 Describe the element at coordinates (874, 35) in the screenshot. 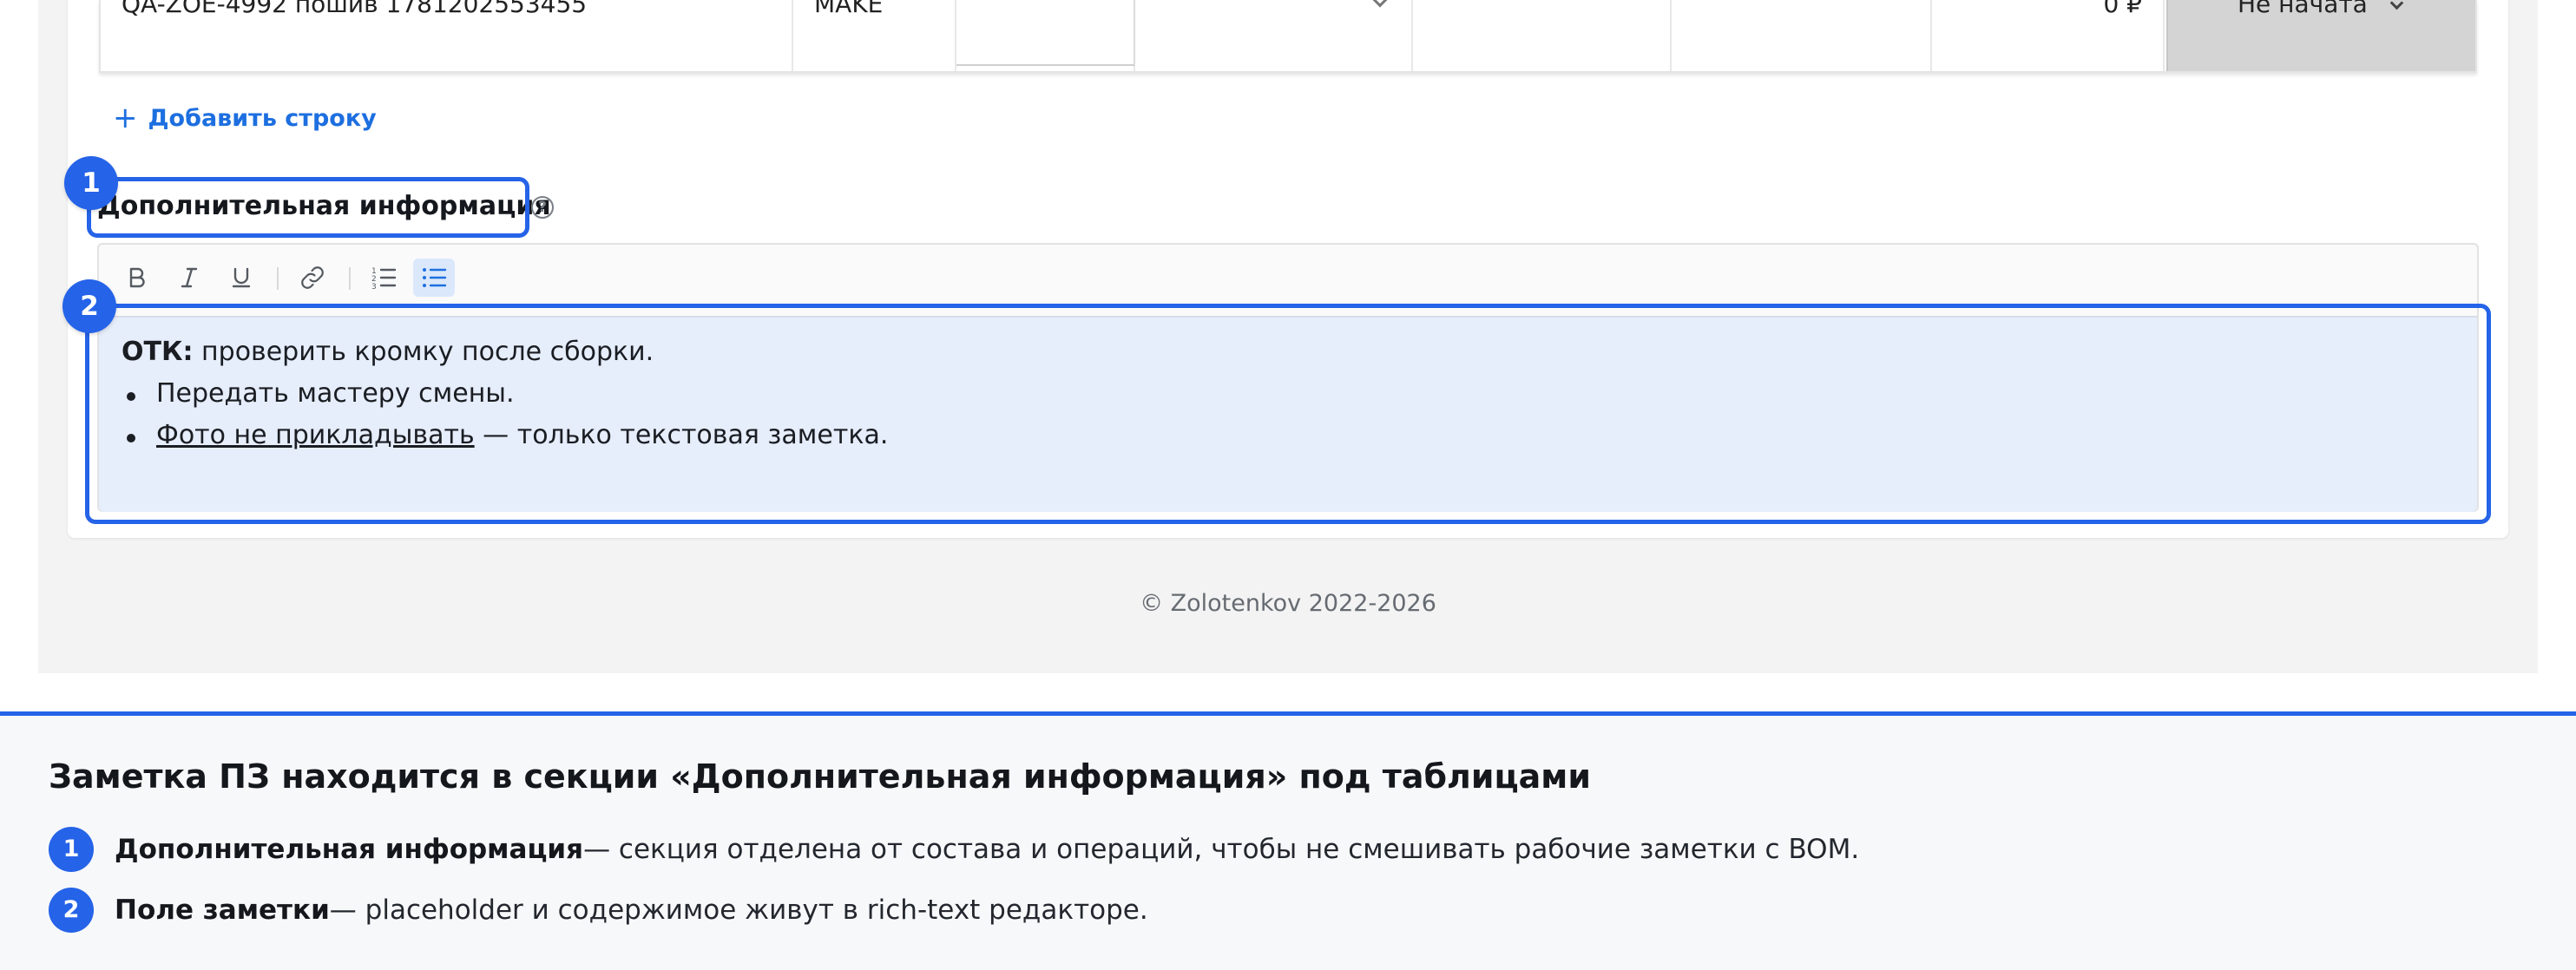

I see `kind-cell: MAKE` at that location.